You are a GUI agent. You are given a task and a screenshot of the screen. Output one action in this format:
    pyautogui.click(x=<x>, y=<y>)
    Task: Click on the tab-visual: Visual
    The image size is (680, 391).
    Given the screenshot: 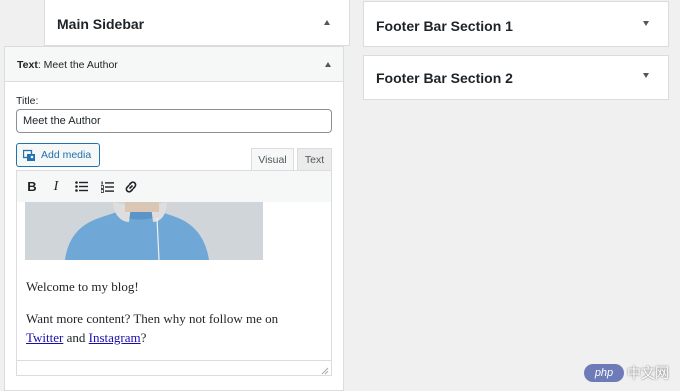 What is the action you would take?
    pyautogui.click(x=272, y=159)
    